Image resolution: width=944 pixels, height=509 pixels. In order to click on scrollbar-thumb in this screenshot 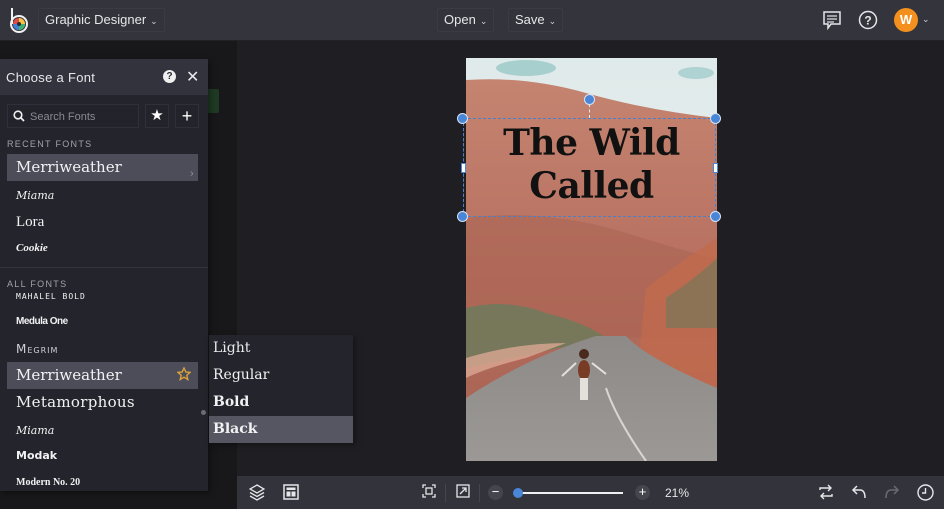, I will do `click(203, 412)`.